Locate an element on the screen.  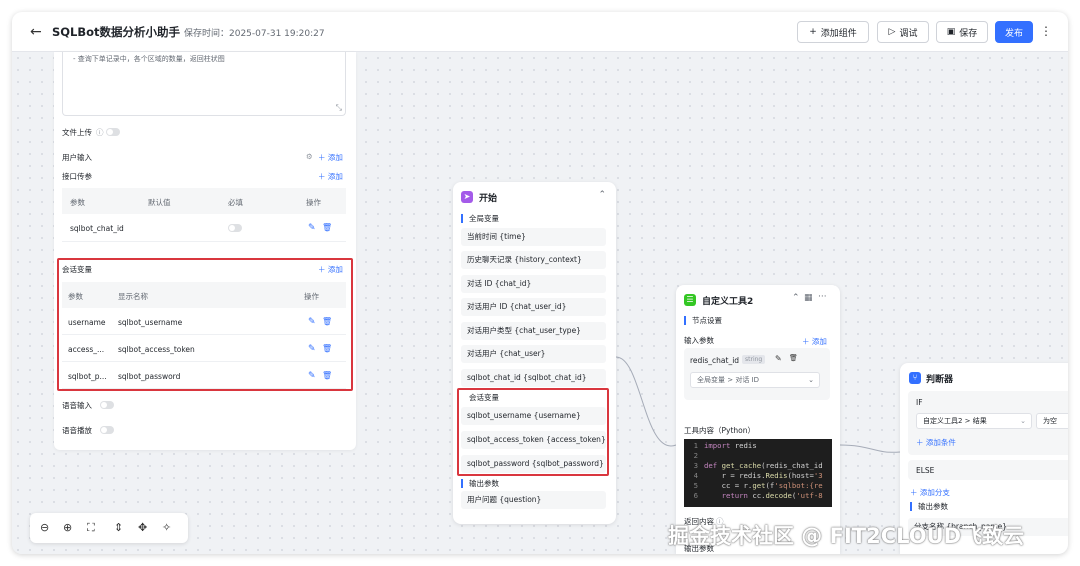
global-var-item: 历史聊天记录 {history_context} is located at coordinates (533, 260).